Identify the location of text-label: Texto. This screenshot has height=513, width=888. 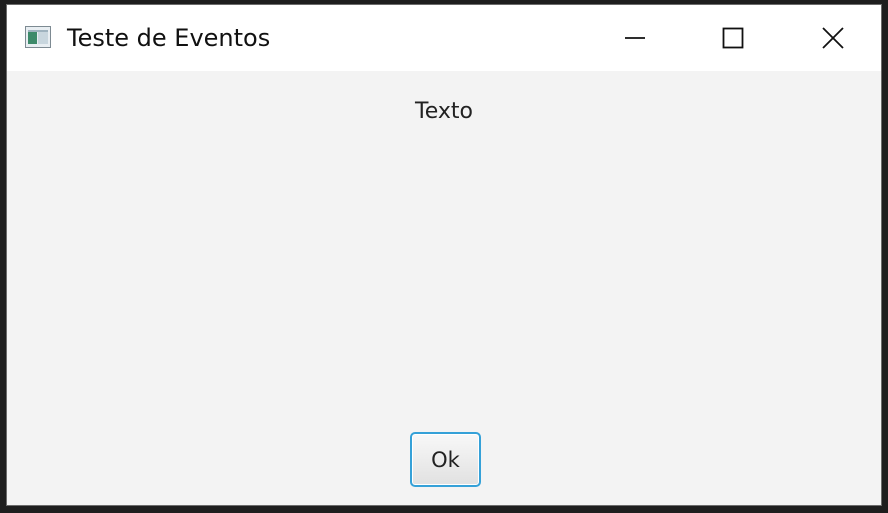
(444, 111).